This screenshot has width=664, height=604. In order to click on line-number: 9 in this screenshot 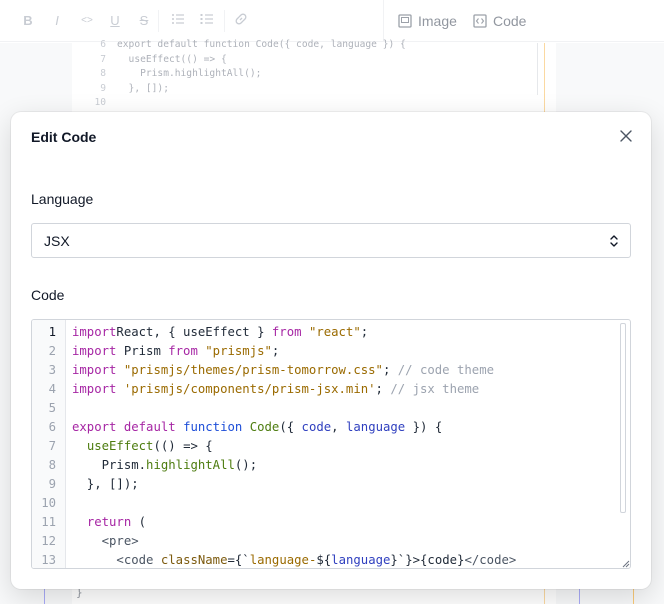, I will do `click(52, 484)`.